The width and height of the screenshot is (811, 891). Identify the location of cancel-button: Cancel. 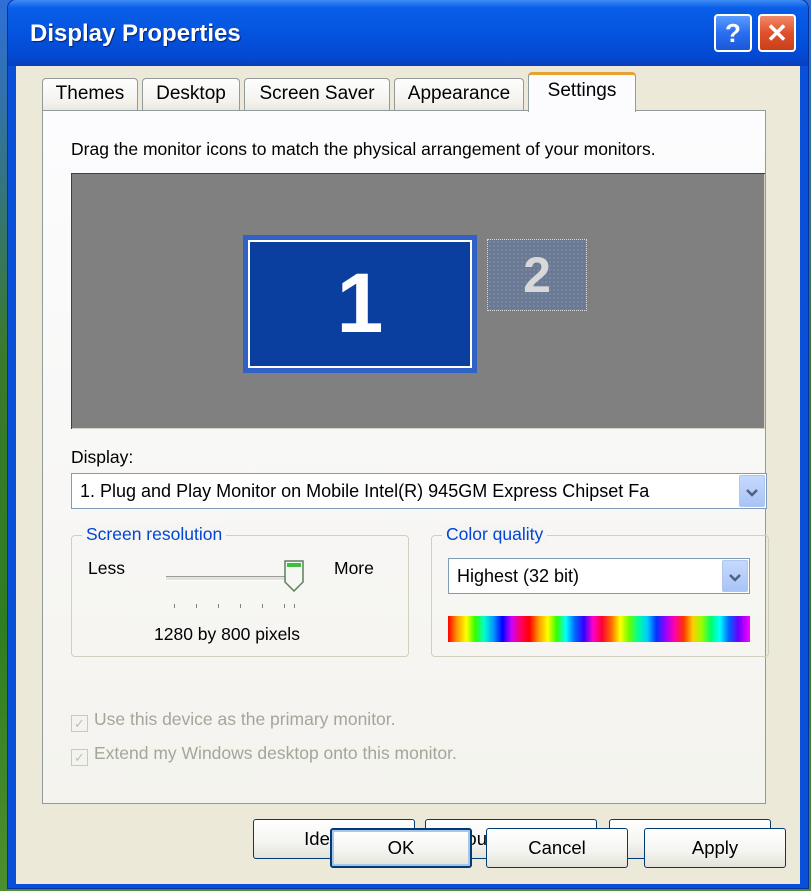
(557, 848).